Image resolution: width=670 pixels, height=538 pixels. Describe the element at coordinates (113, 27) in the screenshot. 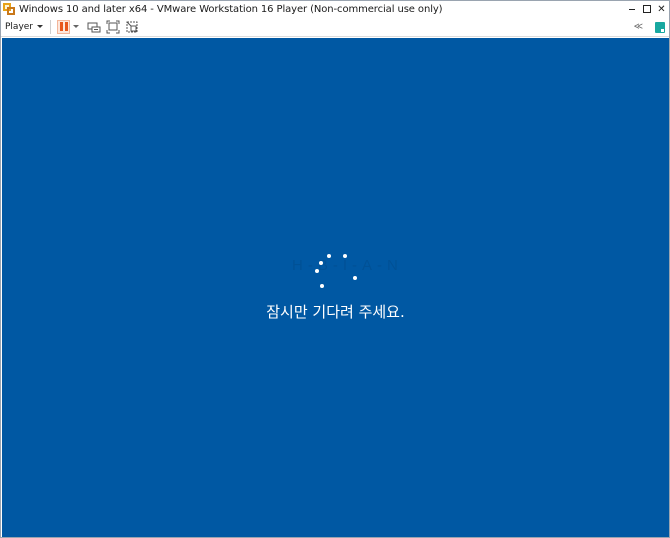

I see `fullscreen-icon` at that location.